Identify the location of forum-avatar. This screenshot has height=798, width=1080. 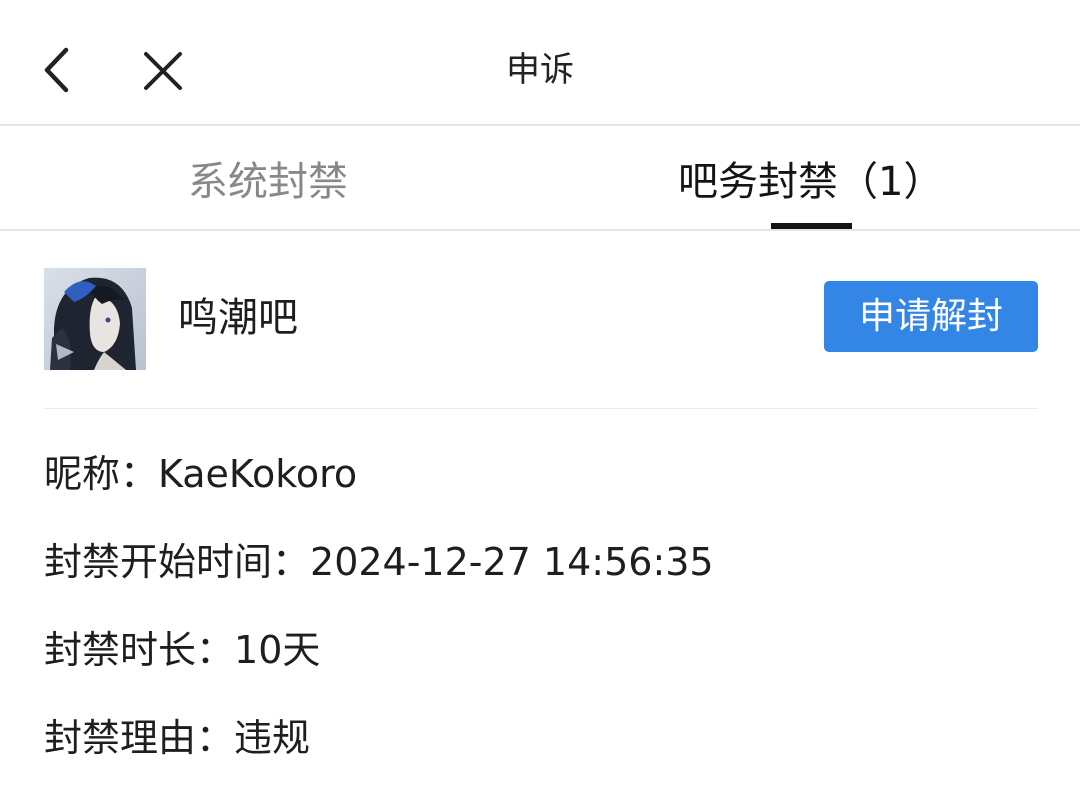
(95, 319).